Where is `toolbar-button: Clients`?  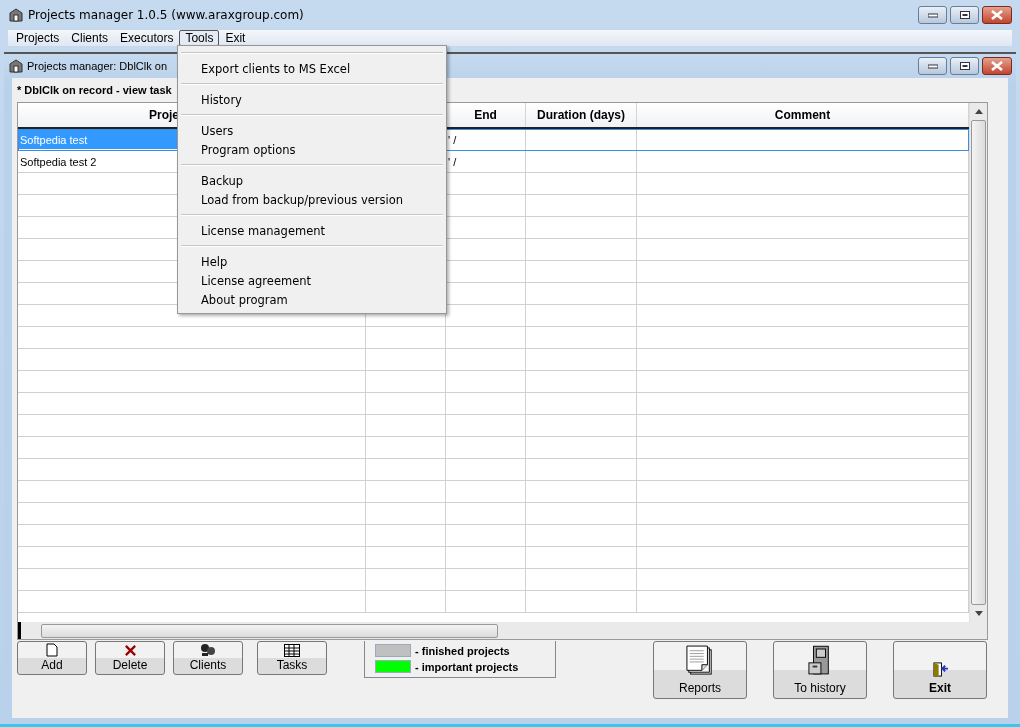 toolbar-button: Clients is located at coordinates (208, 658).